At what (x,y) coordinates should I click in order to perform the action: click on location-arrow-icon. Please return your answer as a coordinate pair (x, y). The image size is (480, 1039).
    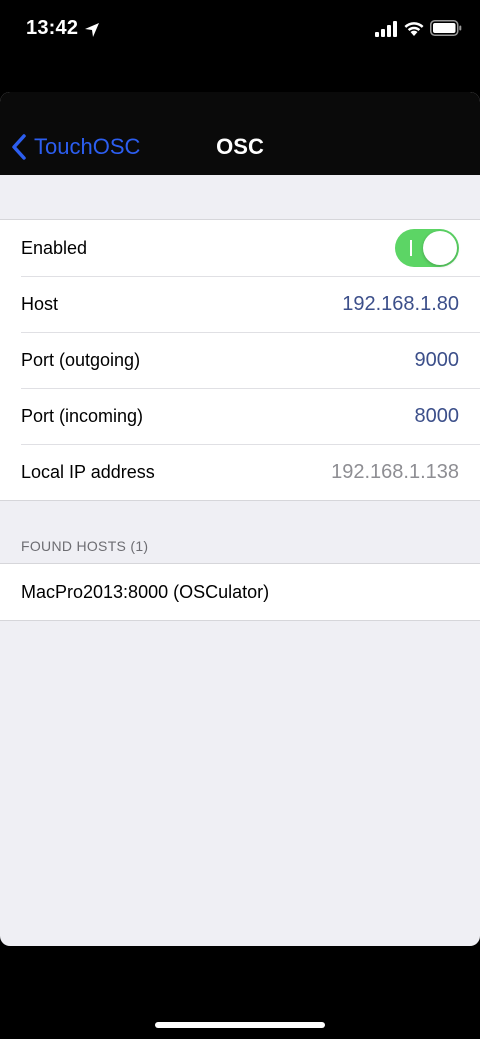
    Looking at the image, I should click on (92, 30).